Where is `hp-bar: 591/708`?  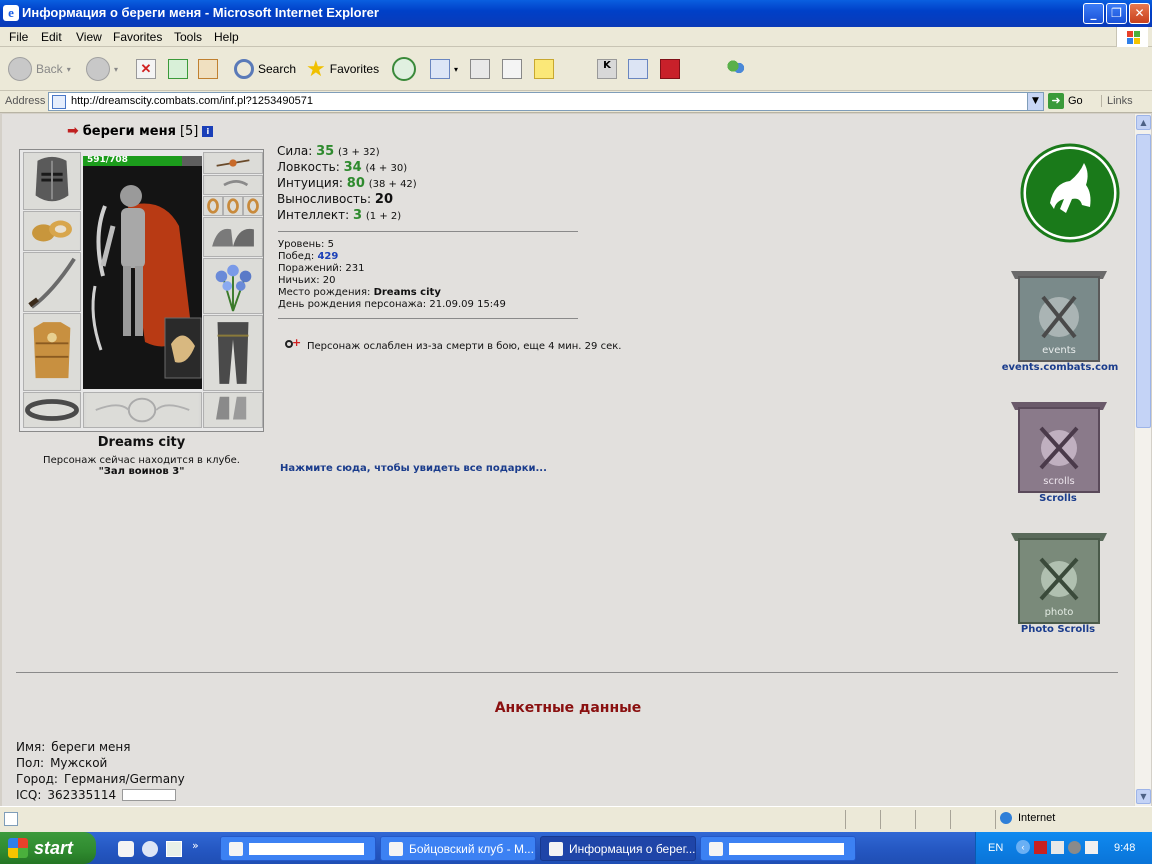
hp-bar: 591/708 is located at coordinates (142, 161).